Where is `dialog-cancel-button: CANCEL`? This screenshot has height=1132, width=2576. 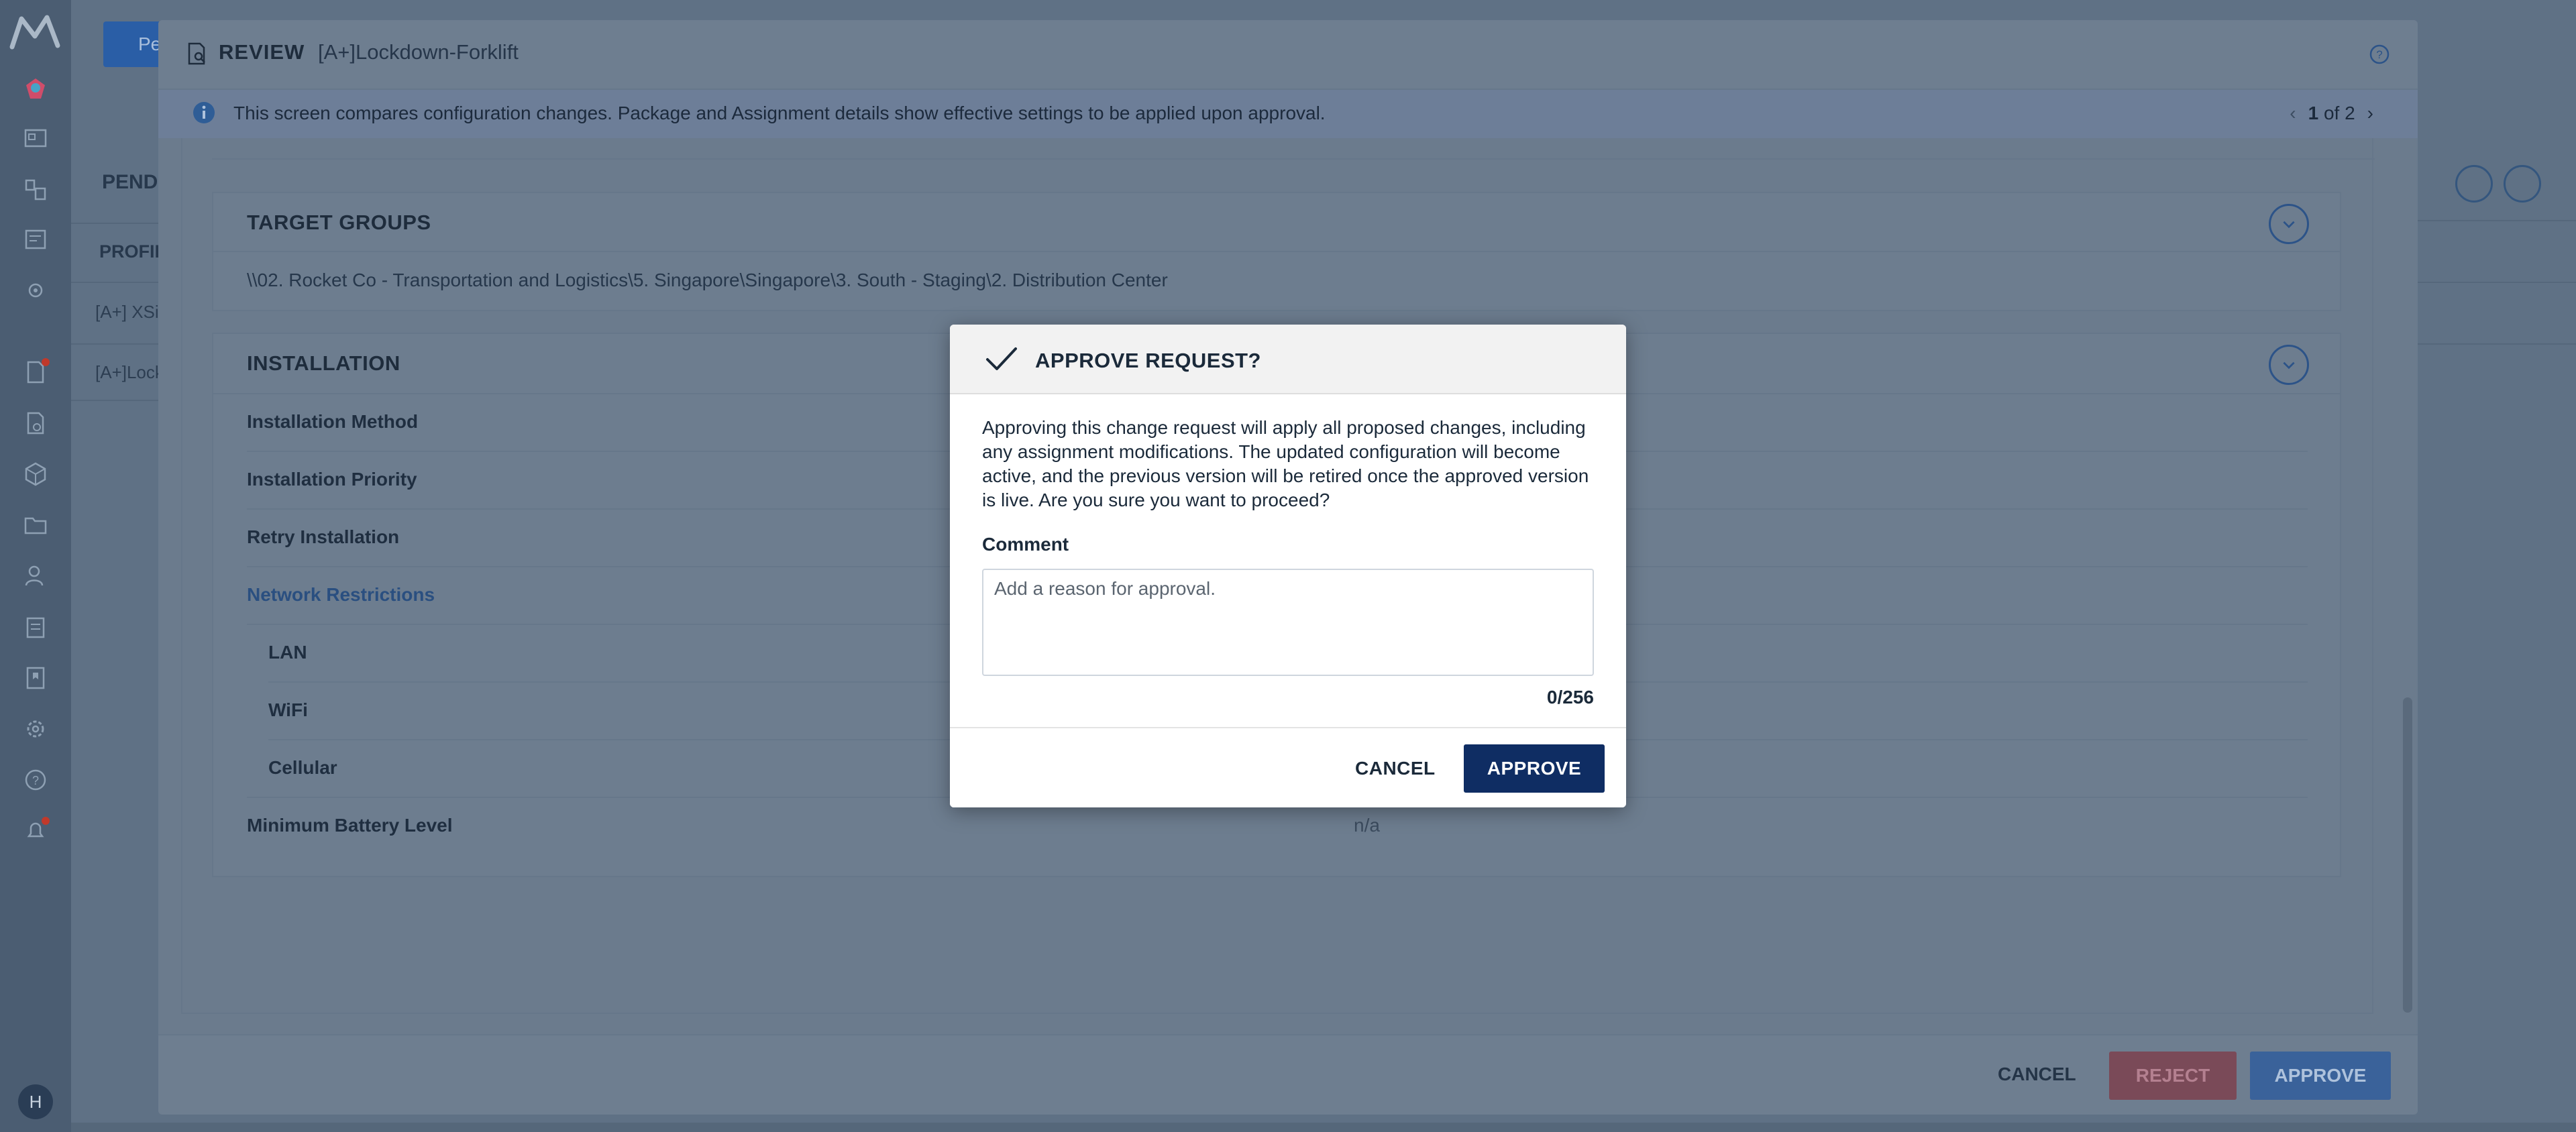
dialog-cancel-button: CANCEL is located at coordinates (1395, 768).